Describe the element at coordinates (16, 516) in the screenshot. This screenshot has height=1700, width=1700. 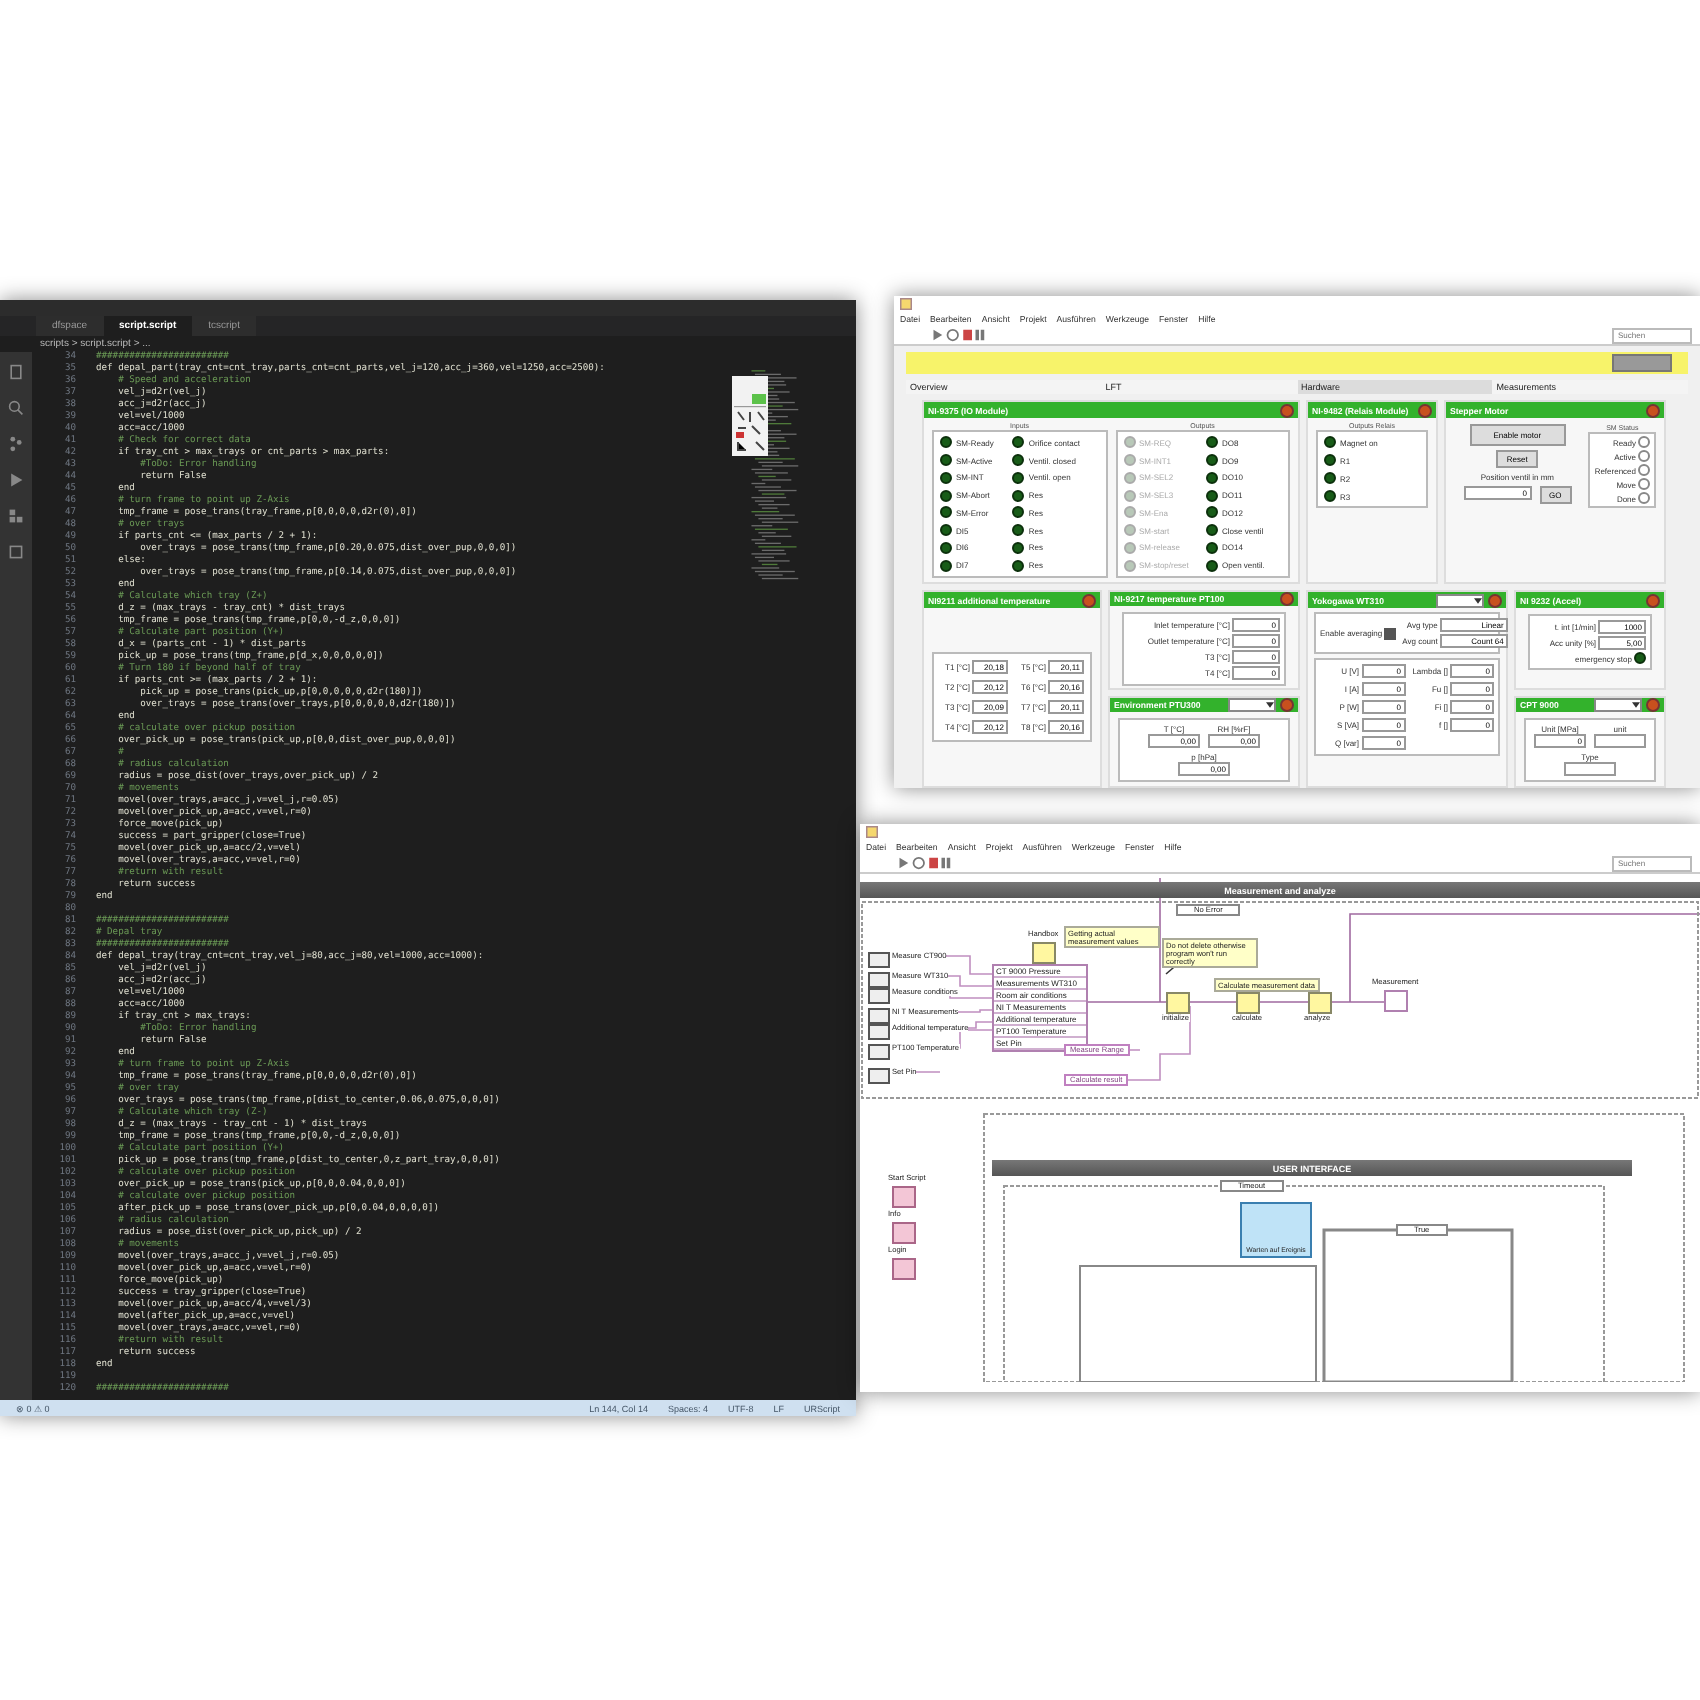
I see `extensions-icon` at that location.